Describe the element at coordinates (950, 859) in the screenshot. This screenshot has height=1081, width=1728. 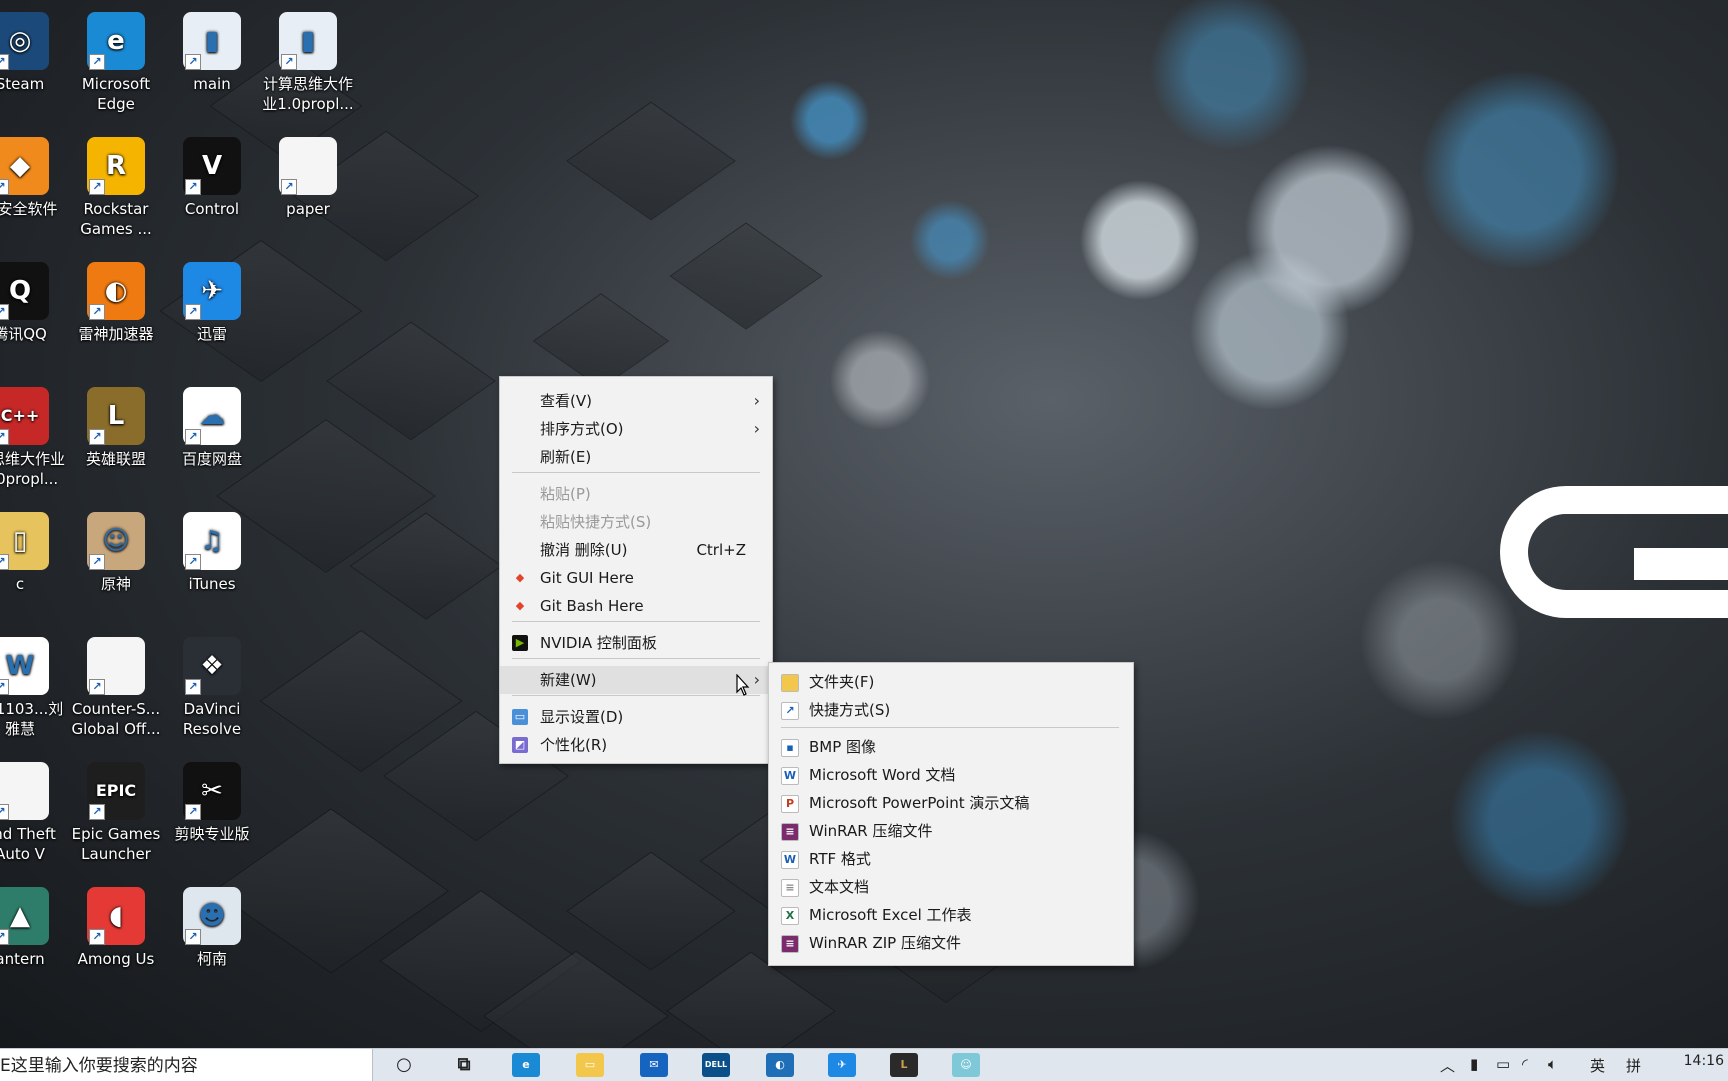
I see `new-submenu-item-6: W RTF 格式` at that location.